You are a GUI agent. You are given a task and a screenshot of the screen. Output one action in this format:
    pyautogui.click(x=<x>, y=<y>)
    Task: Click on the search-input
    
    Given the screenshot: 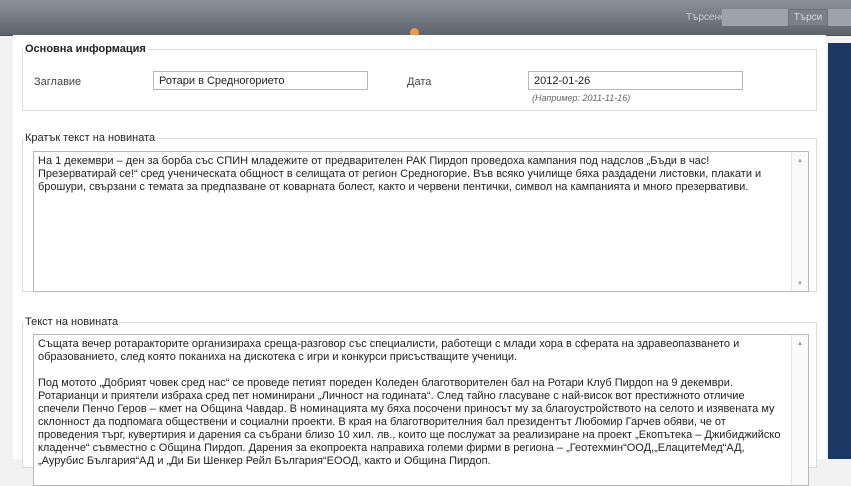 What is the action you would take?
    pyautogui.click(x=786, y=17)
    